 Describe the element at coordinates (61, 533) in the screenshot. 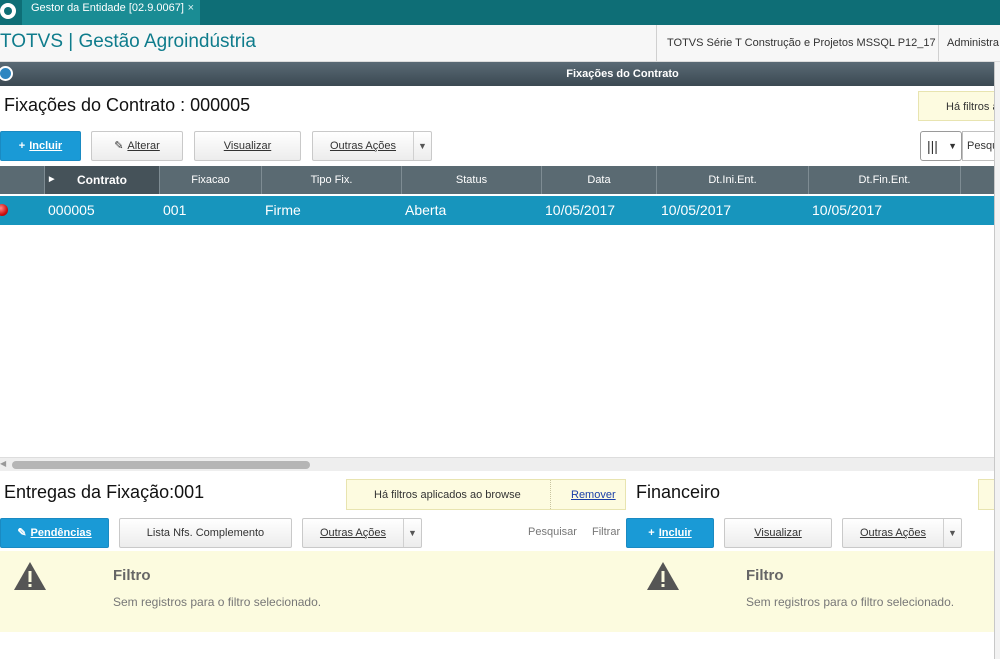

I see `pendencias-label: Pendências` at that location.